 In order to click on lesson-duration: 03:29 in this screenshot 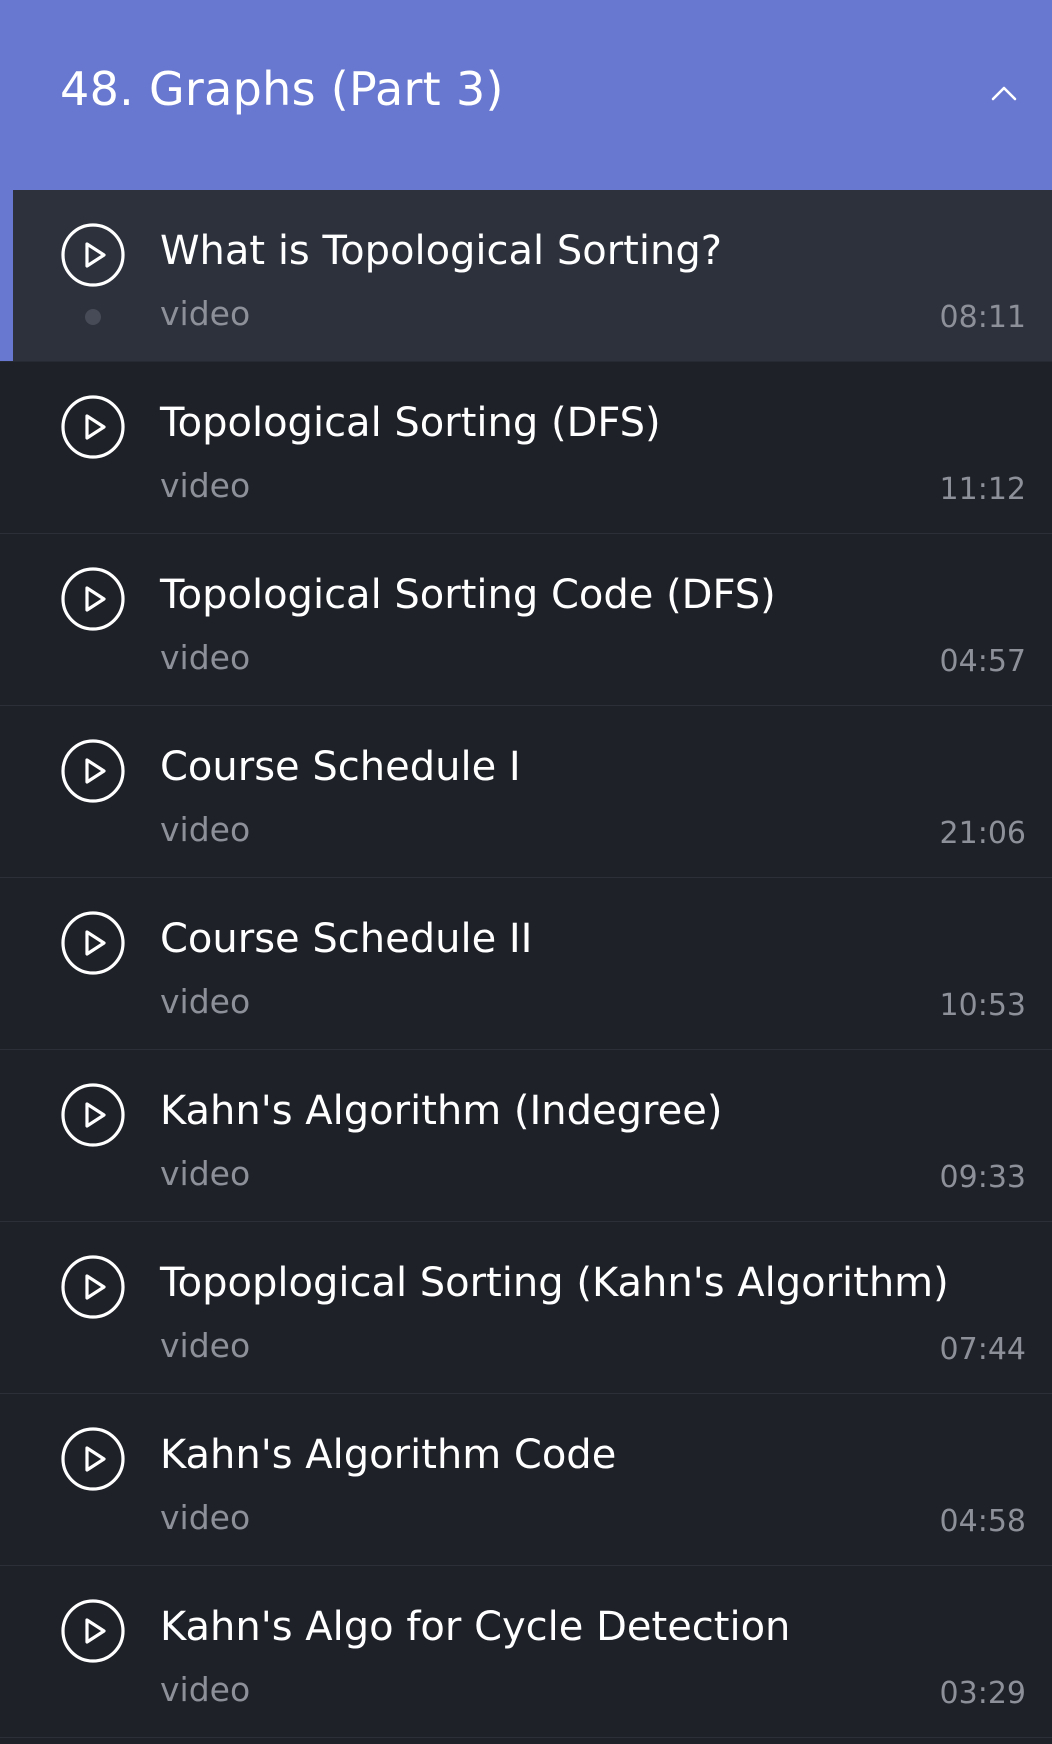, I will do `click(982, 1693)`.